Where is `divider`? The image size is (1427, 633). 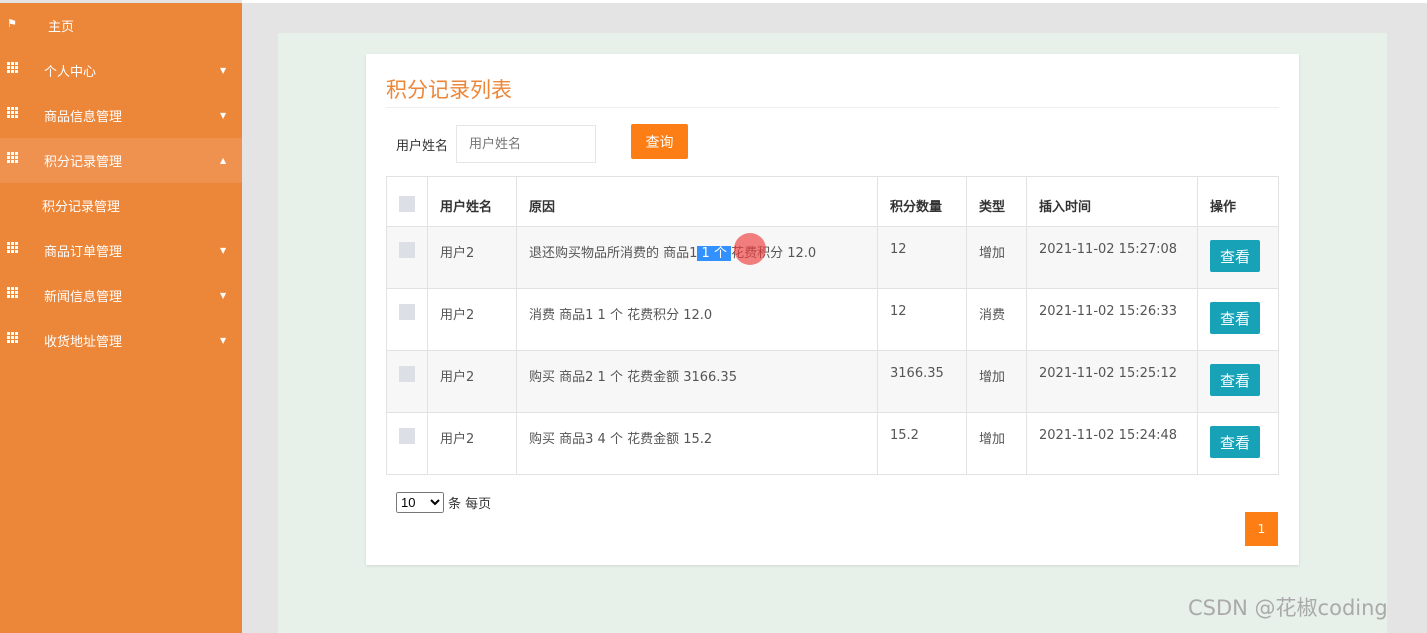 divider is located at coordinates (832, 107).